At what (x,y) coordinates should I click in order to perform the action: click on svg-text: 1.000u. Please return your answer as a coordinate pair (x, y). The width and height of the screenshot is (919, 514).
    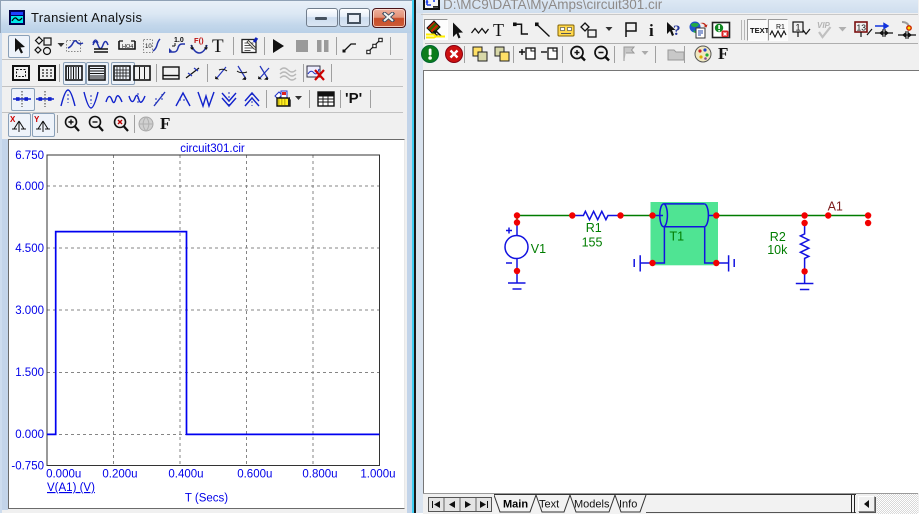
    Looking at the image, I should click on (377, 475).